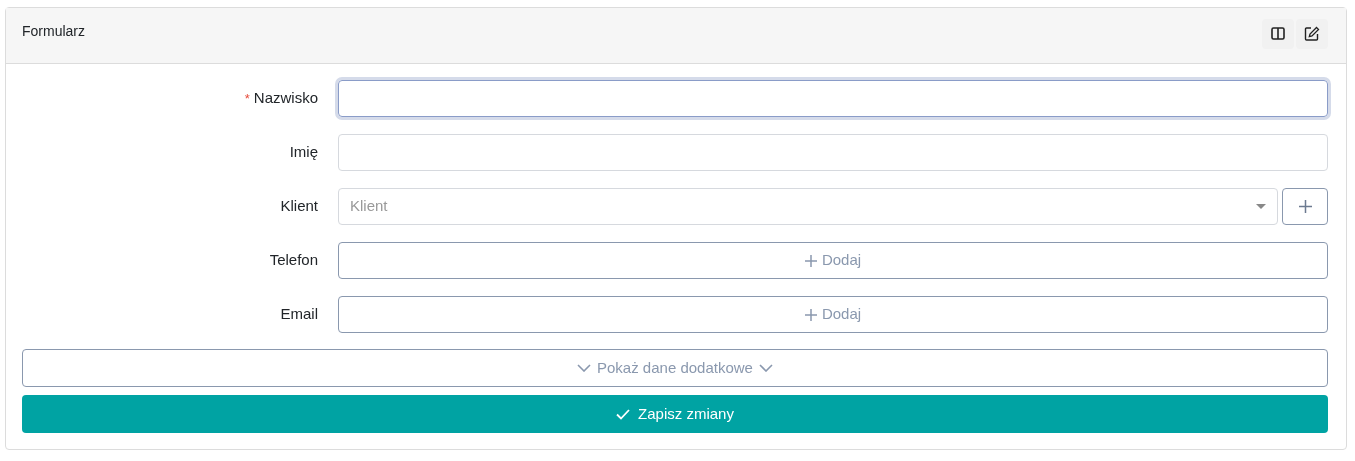 The height and width of the screenshot is (461, 1355). I want to click on add-client-button, so click(1305, 206).